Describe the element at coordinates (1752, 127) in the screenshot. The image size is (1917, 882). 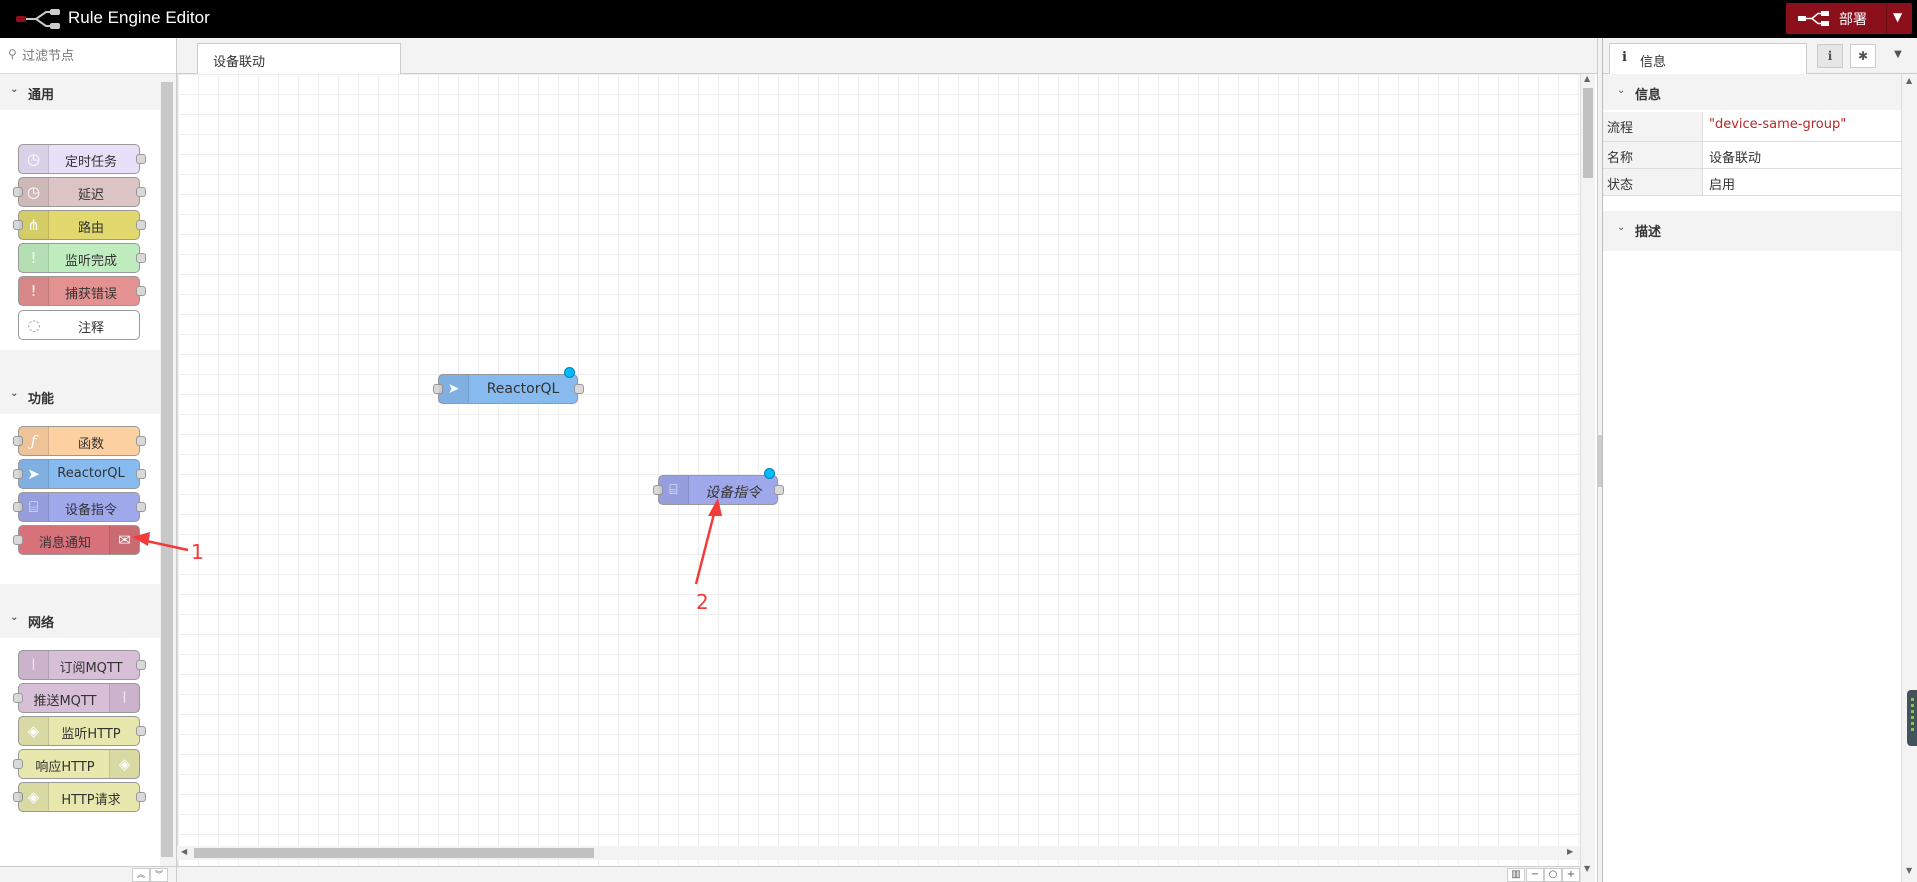
I see `info-row-flow: 流程 "device-same-group"` at that location.